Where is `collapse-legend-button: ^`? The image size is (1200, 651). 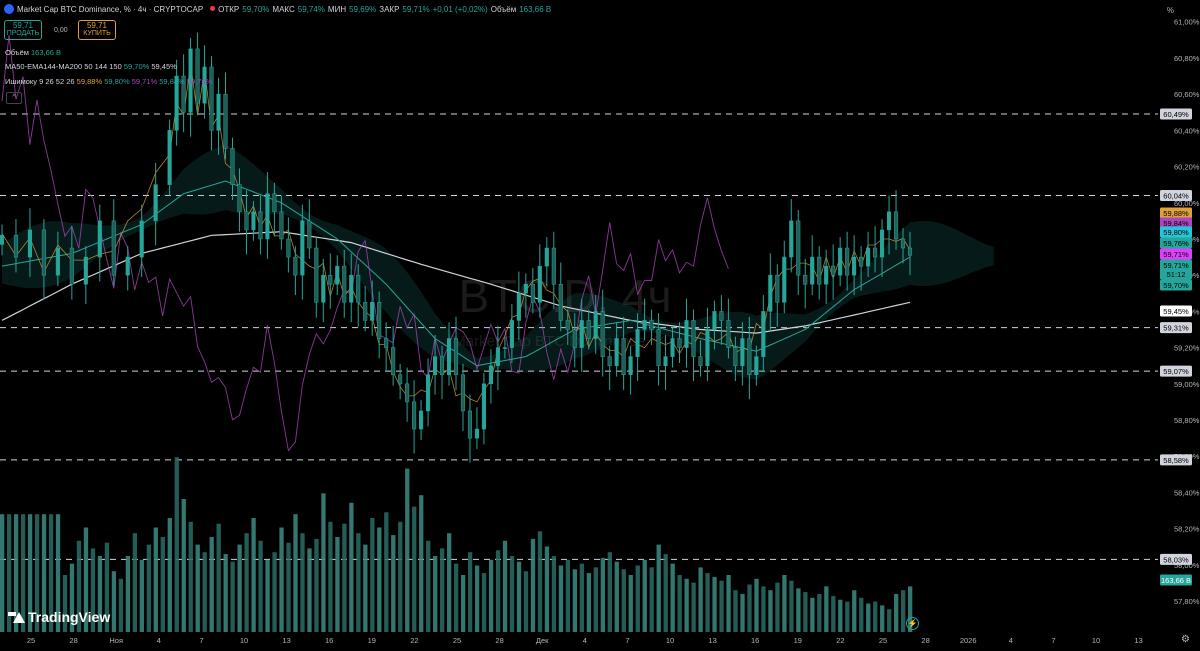
collapse-legend-button: ^ is located at coordinates (14, 98).